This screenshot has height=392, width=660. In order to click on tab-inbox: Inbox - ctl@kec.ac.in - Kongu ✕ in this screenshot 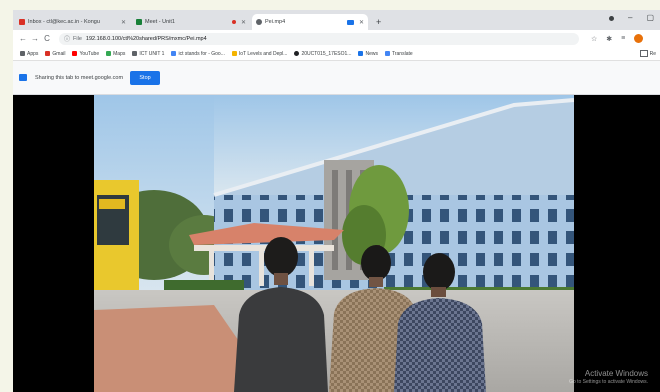, I will do `click(72, 22)`.